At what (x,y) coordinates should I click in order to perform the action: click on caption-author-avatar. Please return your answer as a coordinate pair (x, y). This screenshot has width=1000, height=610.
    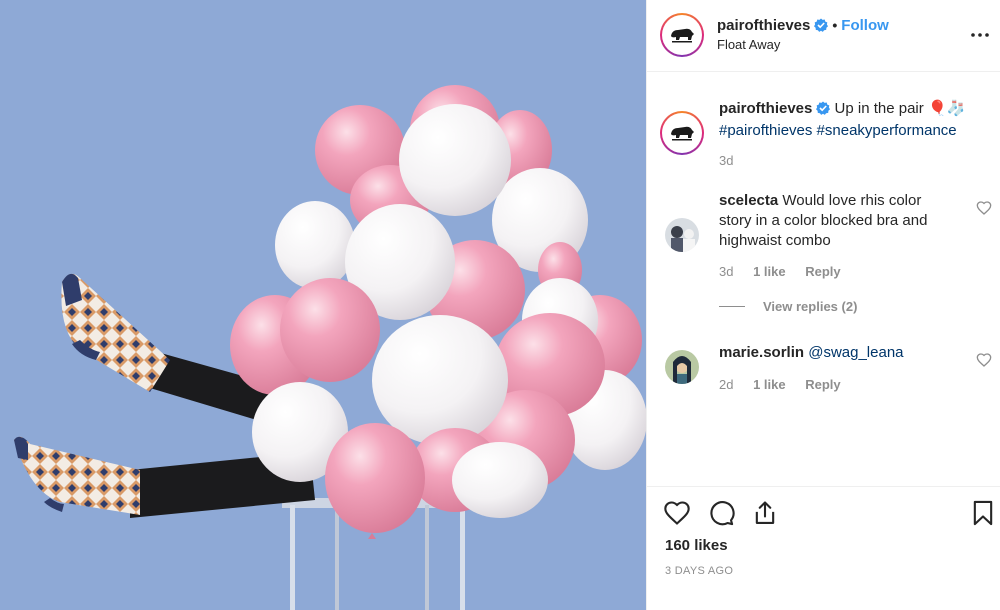
    Looking at the image, I should click on (682, 133).